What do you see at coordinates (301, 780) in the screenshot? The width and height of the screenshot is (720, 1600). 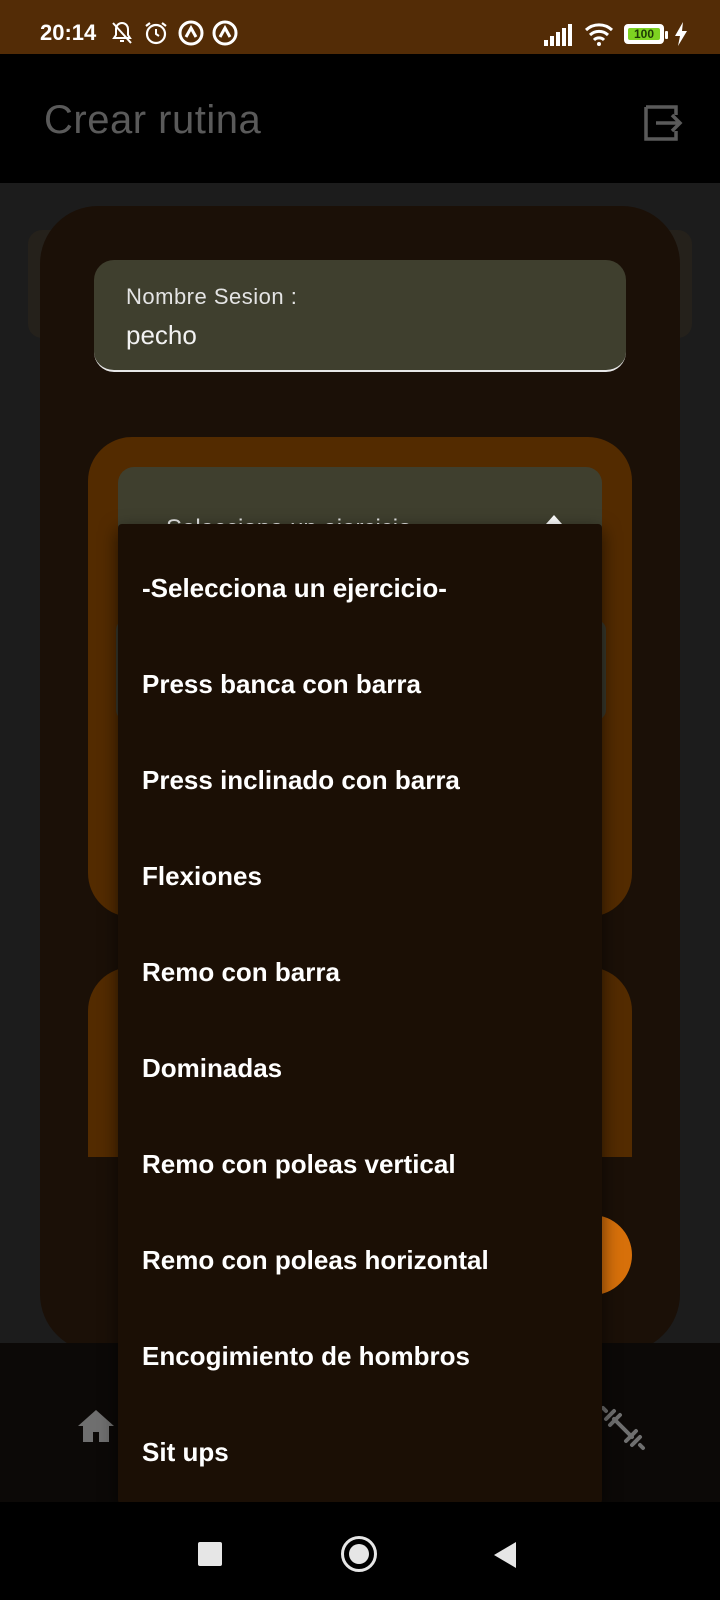 I see `dropdown-option: Press inclinado con barra` at bounding box center [301, 780].